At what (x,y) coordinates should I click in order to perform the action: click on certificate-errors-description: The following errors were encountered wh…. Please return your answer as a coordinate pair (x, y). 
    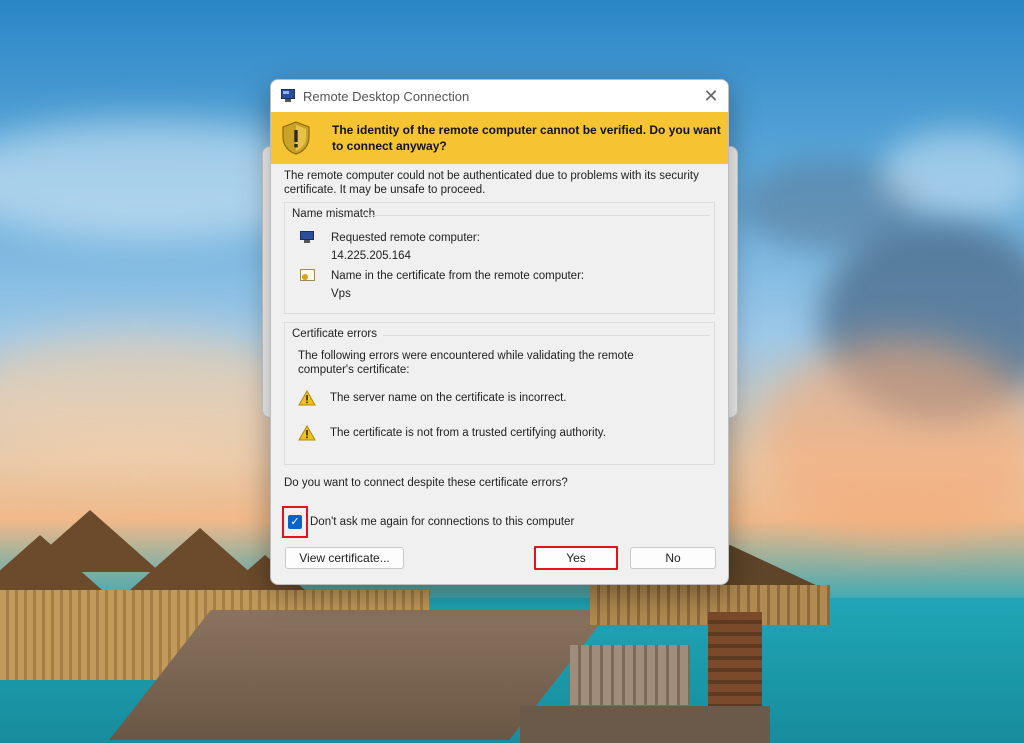
    Looking at the image, I should click on (466, 363).